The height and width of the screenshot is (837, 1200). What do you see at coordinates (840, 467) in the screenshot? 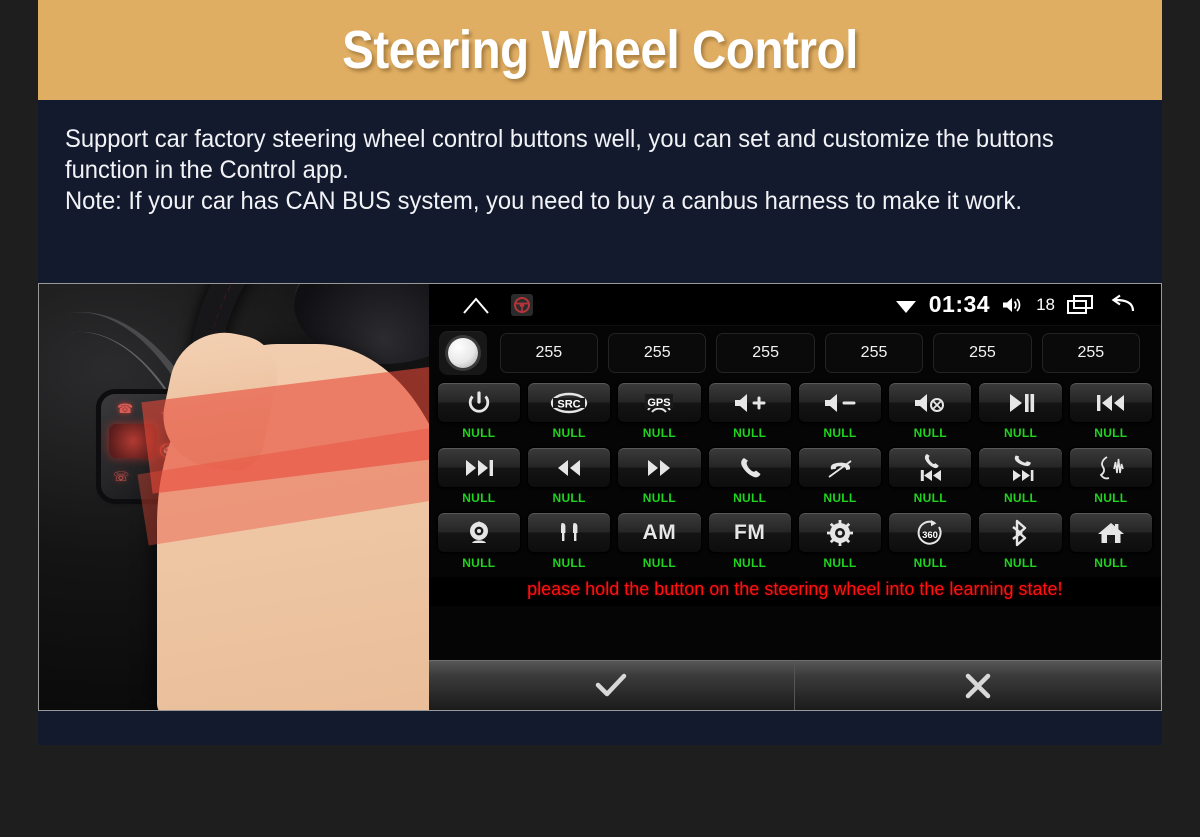
I see `hang-up-icon` at bounding box center [840, 467].